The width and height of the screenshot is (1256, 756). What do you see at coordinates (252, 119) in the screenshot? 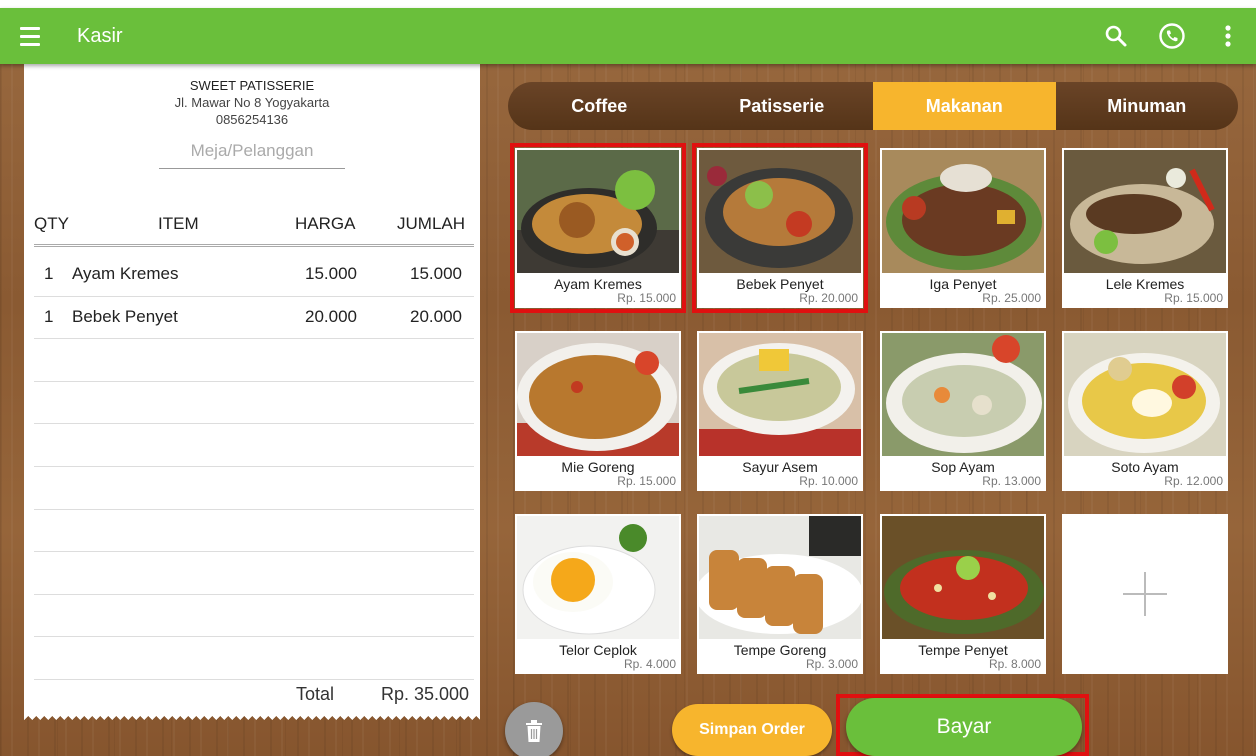
I see `store-phone: 0856254136` at bounding box center [252, 119].